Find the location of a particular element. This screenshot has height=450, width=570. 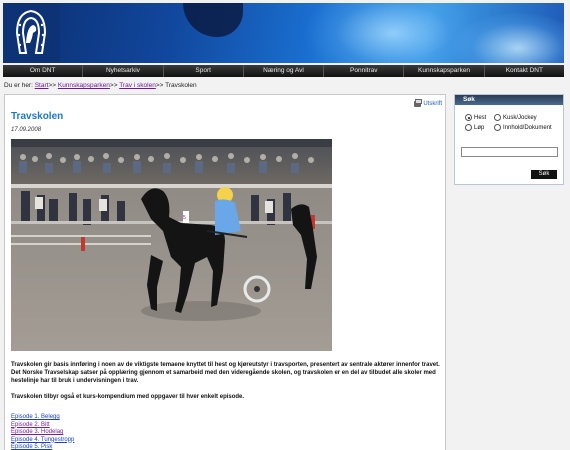

horseshoe-logo-icon is located at coordinates (31, 31).